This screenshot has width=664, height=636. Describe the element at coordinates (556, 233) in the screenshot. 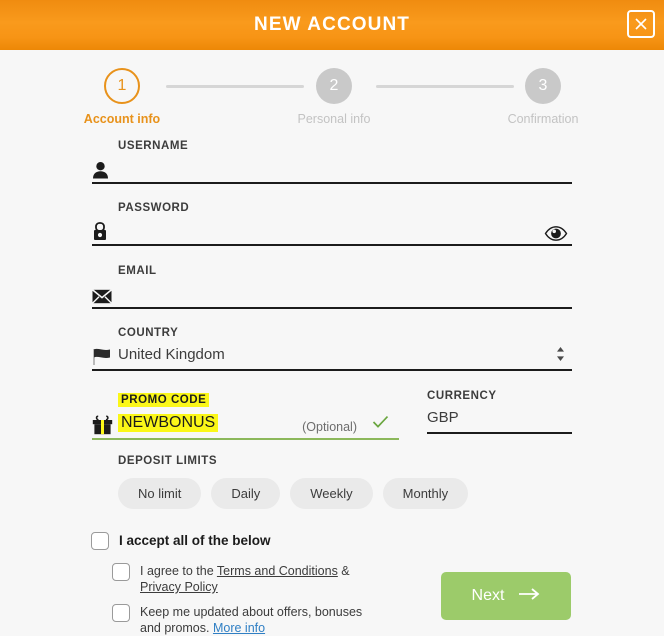

I see `eye-icon` at that location.